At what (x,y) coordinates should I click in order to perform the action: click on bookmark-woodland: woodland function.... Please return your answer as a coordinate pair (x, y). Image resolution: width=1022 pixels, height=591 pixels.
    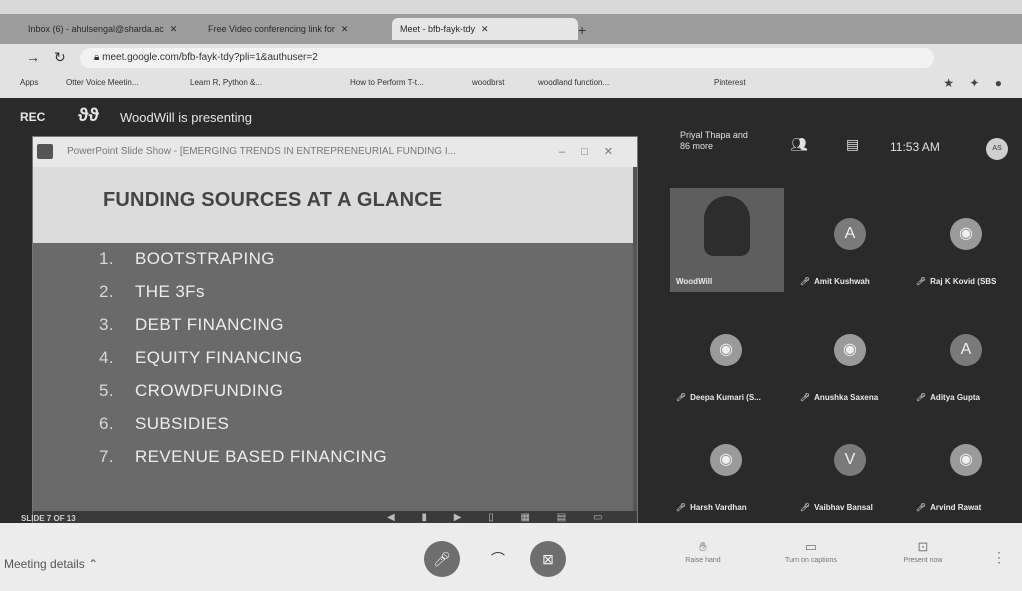
    Looking at the image, I should click on (573, 82).